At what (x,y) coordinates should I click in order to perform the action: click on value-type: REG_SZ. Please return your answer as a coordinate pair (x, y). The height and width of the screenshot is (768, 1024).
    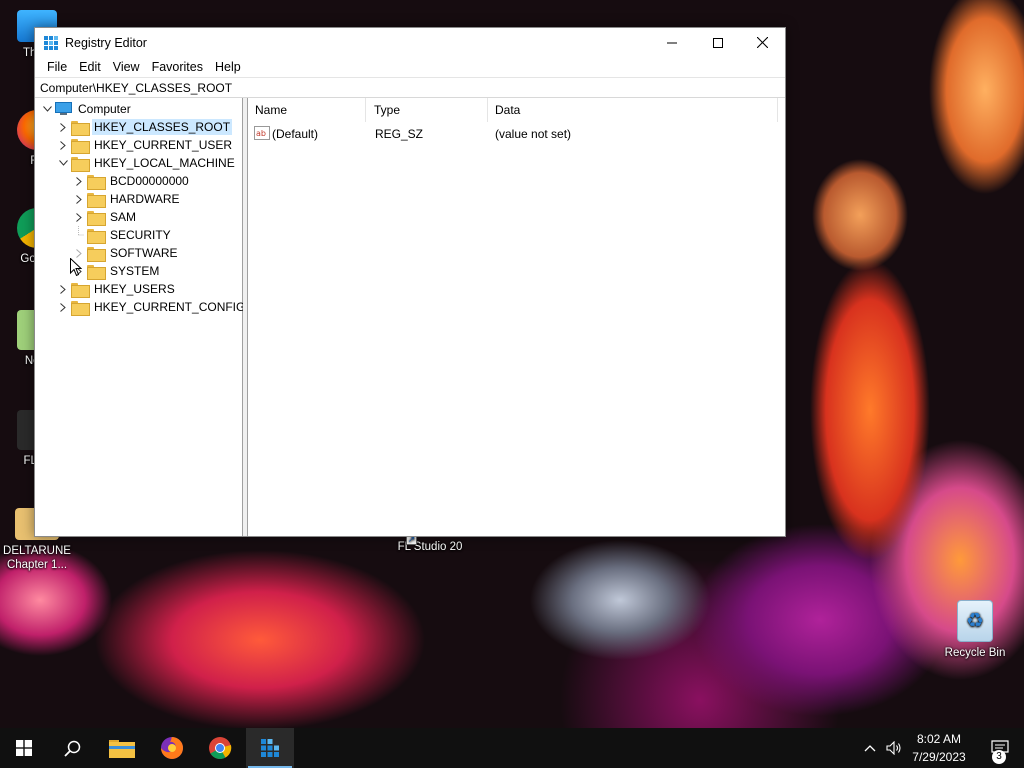
    Looking at the image, I should click on (399, 134).